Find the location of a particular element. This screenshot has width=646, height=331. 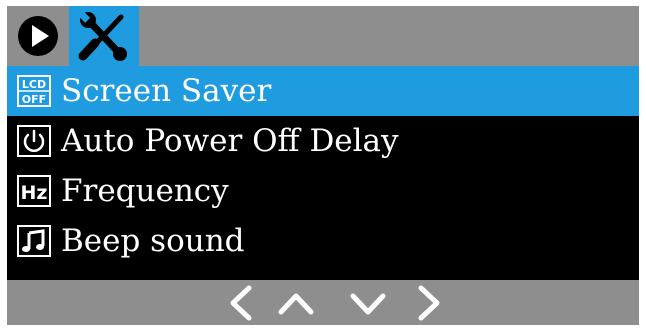

off-icon-text: OFF is located at coordinates (34, 99).